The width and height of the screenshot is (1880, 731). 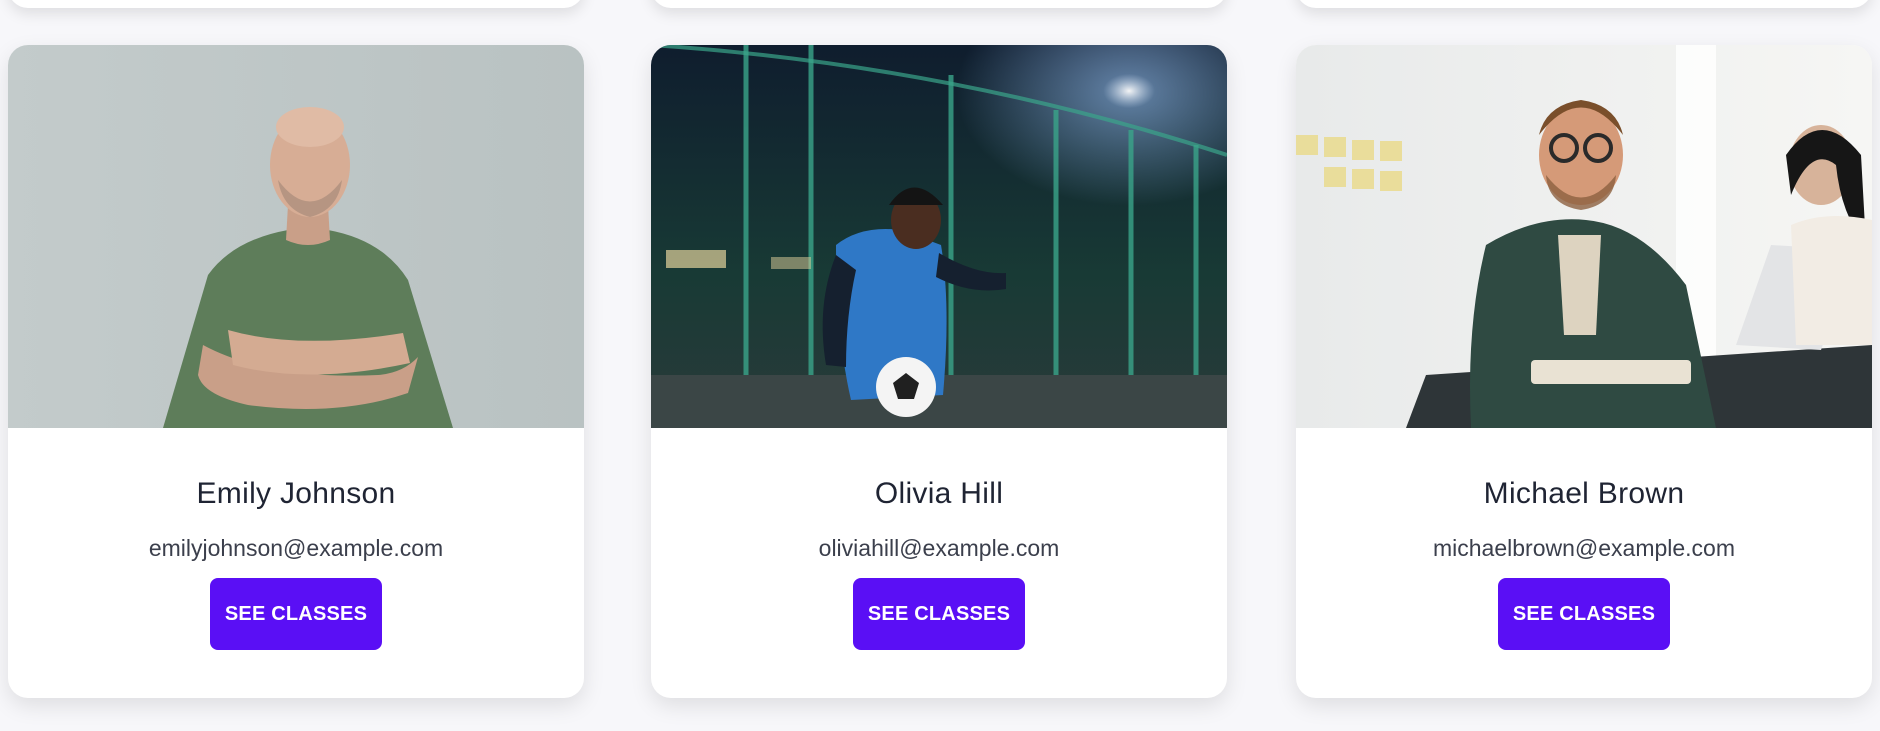 What do you see at coordinates (939, 493) in the screenshot?
I see `teacher-name: Olivia Hill` at bounding box center [939, 493].